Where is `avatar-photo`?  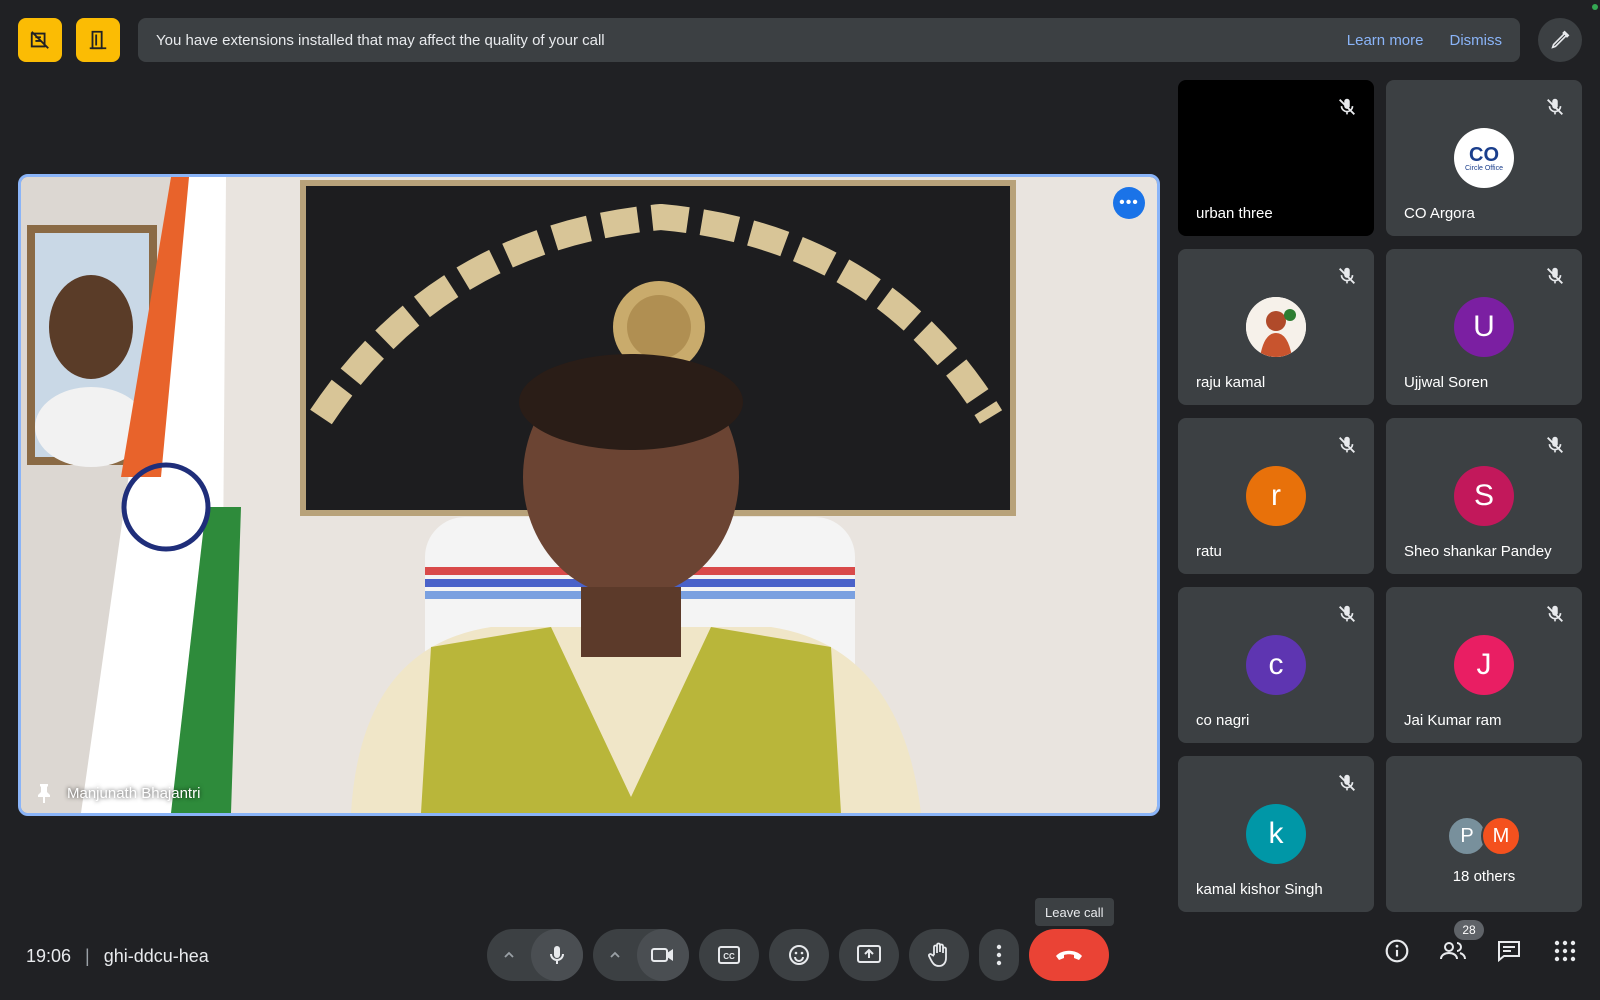 avatar-photo is located at coordinates (1276, 327).